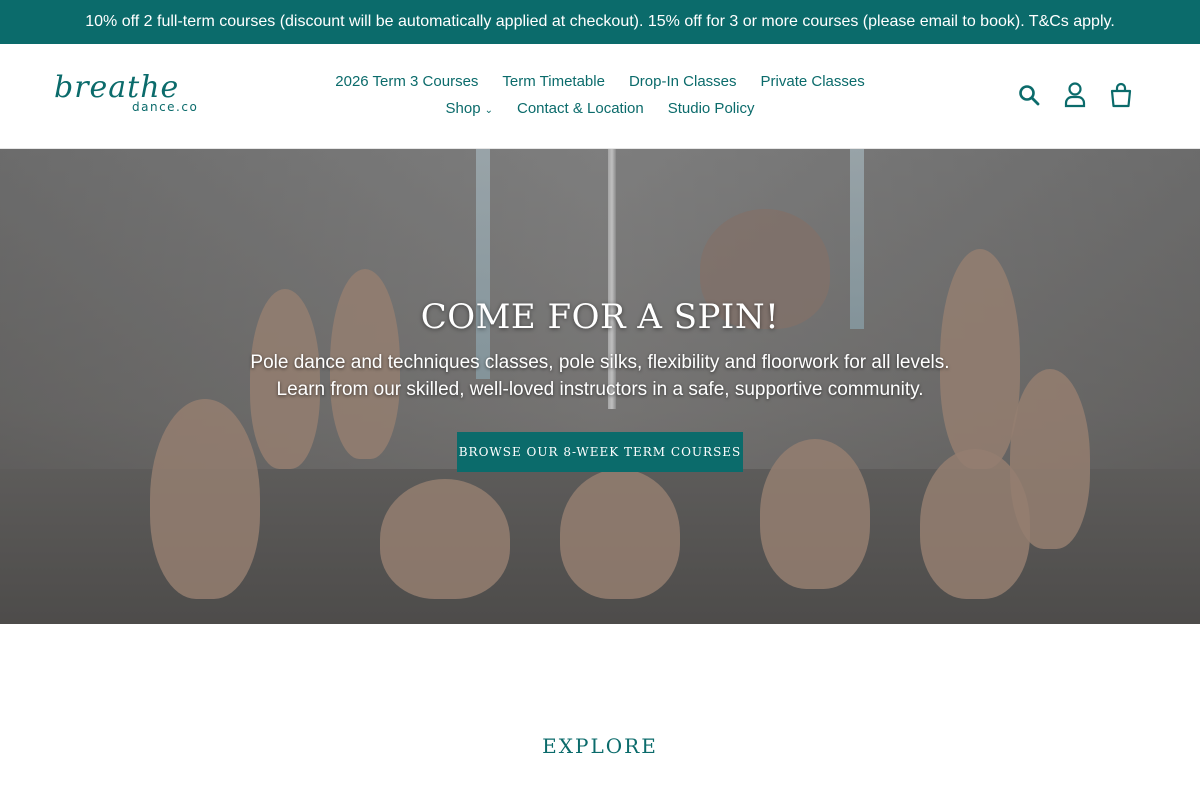  Describe the element at coordinates (600, 452) in the screenshot. I see `browse-courses-button: BROWSE OUR 8-WEEK TERM COURSES` at that location.